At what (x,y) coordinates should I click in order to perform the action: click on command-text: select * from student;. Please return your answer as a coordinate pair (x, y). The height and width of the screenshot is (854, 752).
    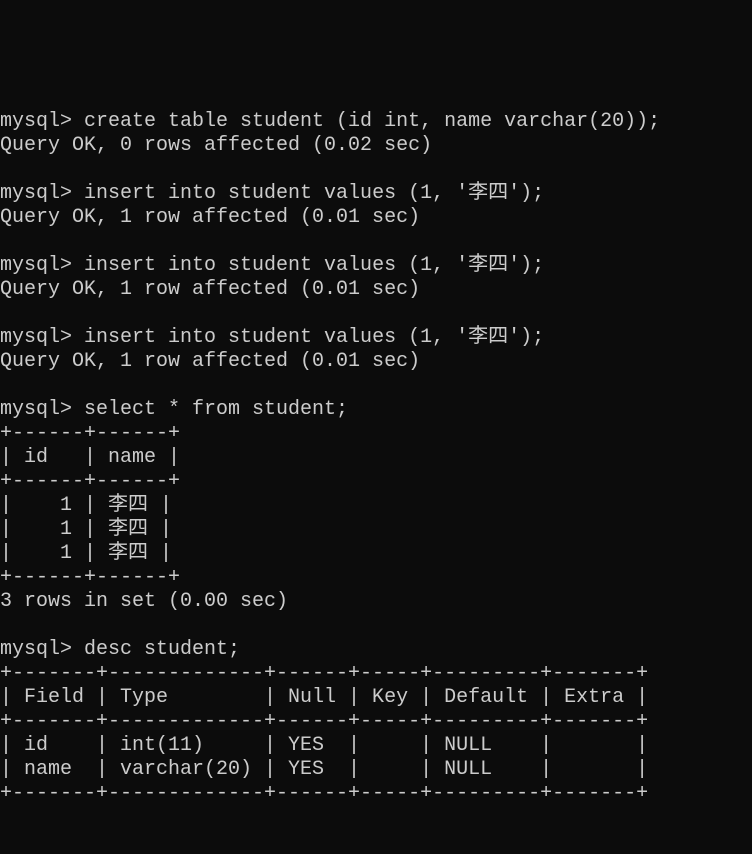
    Looking at the image, I should click on (216, 409).